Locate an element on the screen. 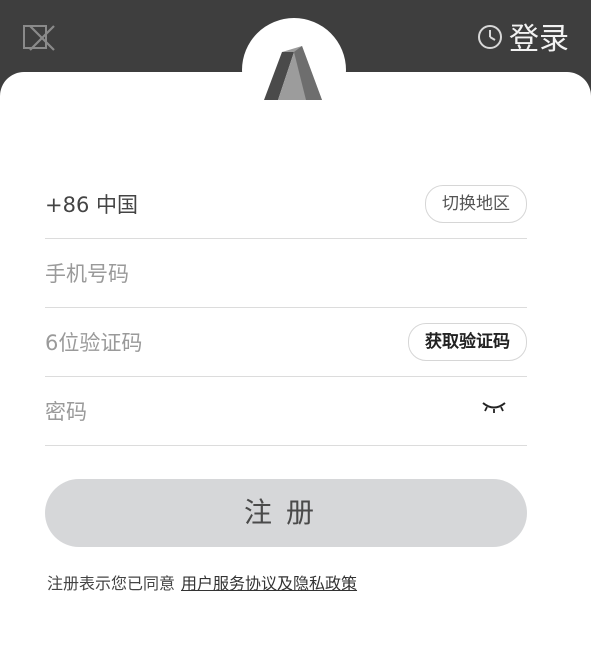 This screenshot has width=591, height=652. phone-row: 手机号码 is located at coordinates (286, 273).